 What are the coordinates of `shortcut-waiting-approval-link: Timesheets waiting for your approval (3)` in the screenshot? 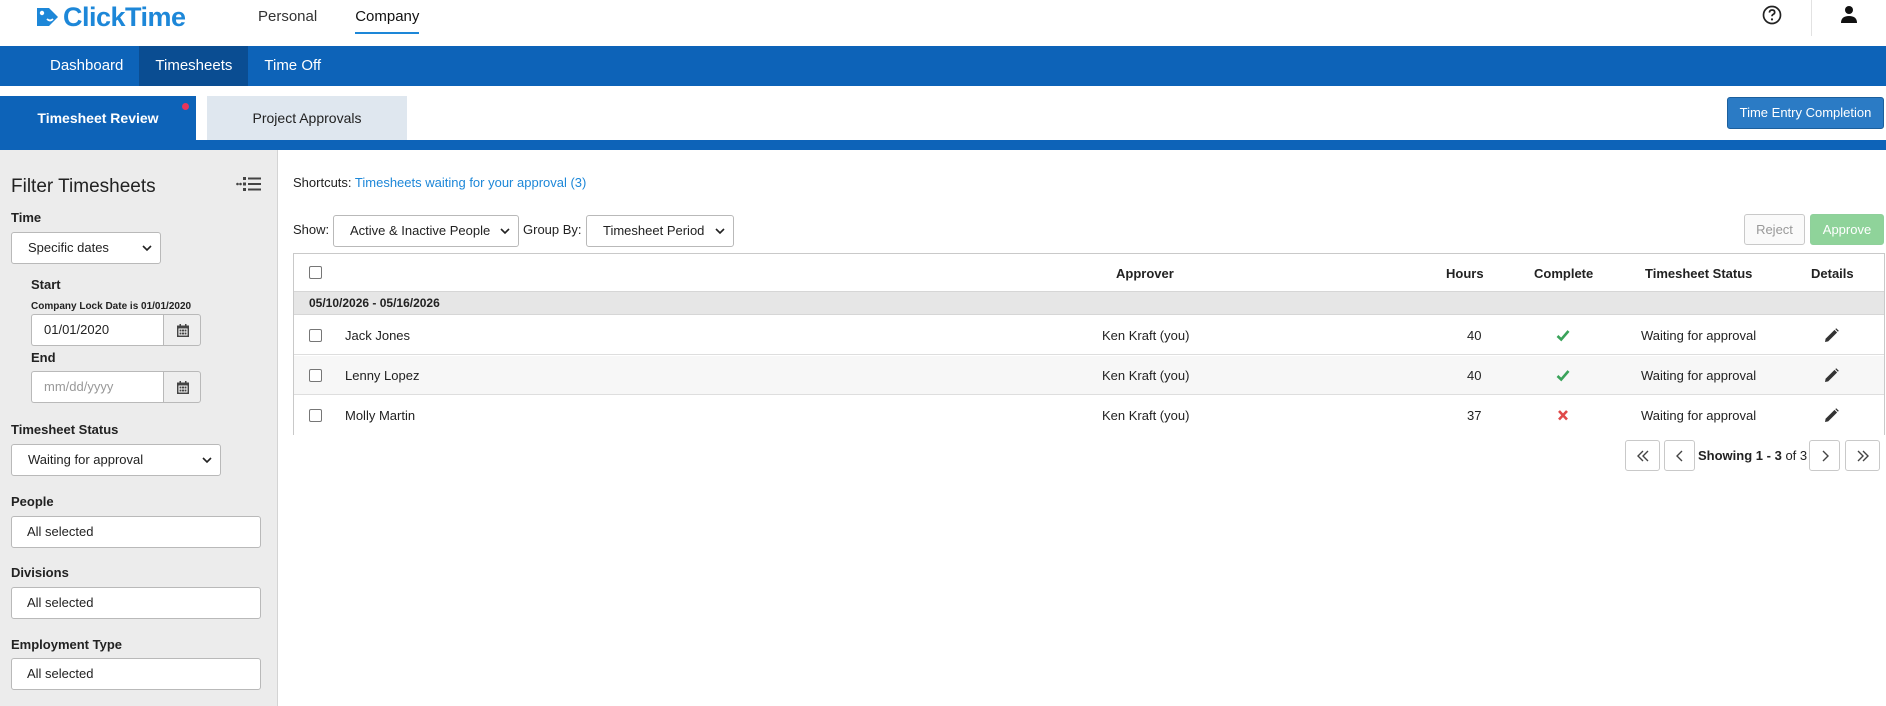 It's located at (470, 182).